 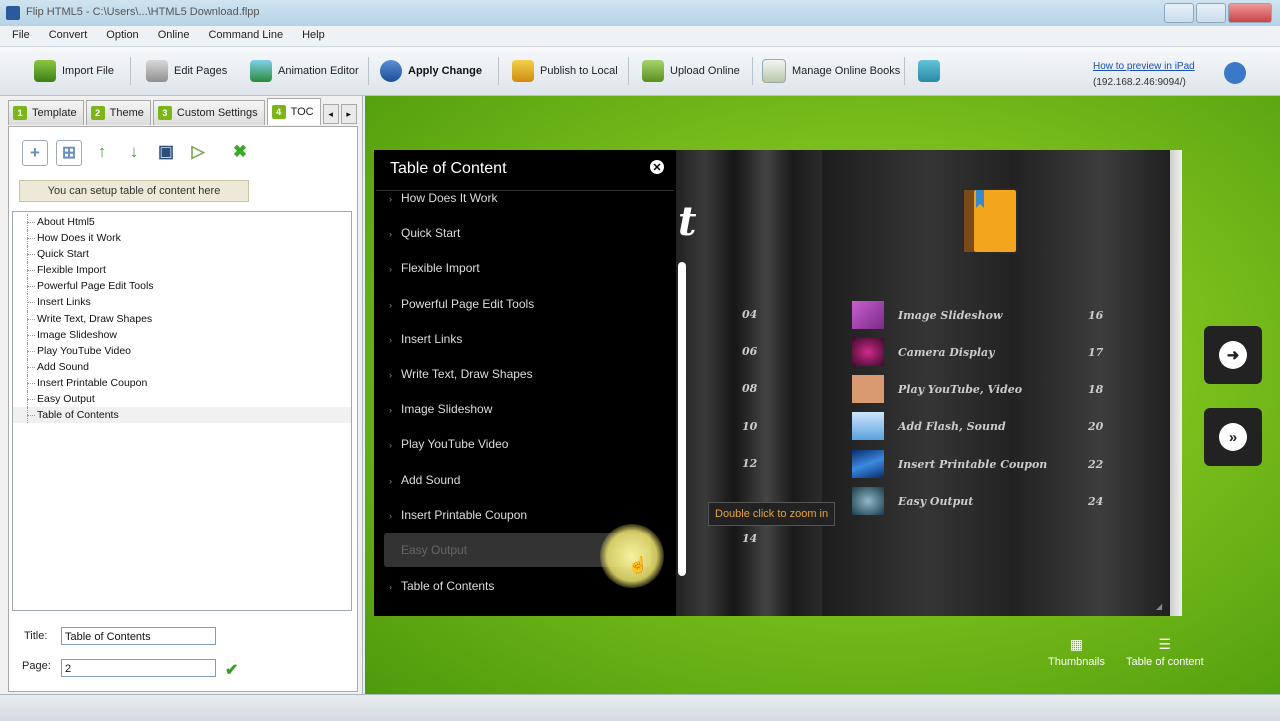 What do you see at coordinates (1144, 66) in the screenshot?
I see `preview-ipad-link: How to preview in iPad` at bounding box center [1144, 66].